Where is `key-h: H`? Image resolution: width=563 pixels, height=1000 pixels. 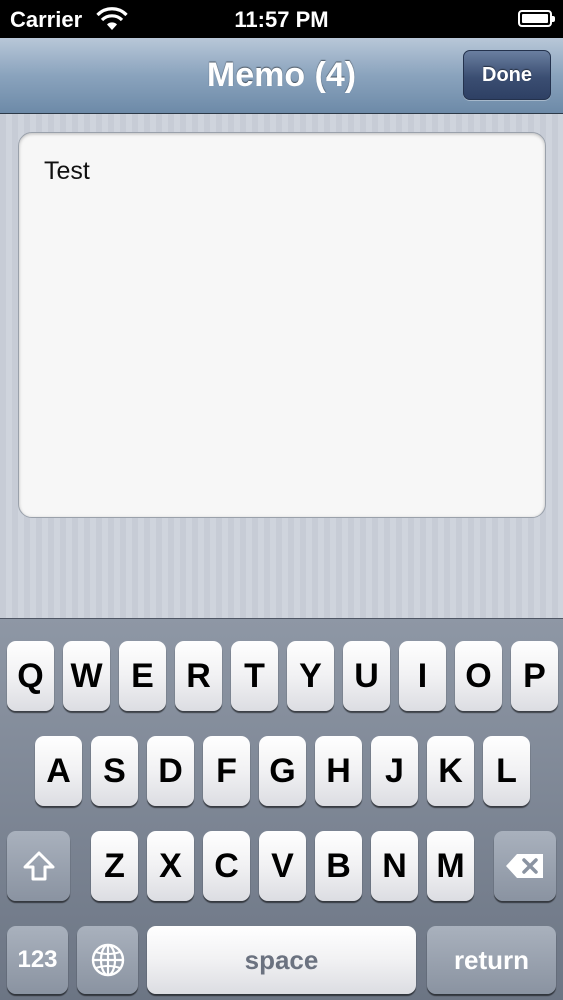
key-h: H is located at coordinates (338, 771).